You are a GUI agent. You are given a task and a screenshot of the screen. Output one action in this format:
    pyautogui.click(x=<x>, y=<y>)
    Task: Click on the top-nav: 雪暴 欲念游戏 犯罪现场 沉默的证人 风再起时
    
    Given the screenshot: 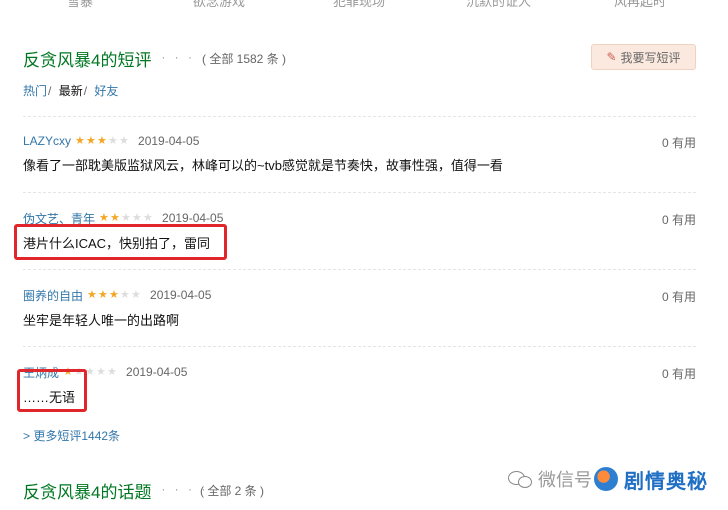 What is the action you would take?
    pyautogui.click(x=364, y=4)
    